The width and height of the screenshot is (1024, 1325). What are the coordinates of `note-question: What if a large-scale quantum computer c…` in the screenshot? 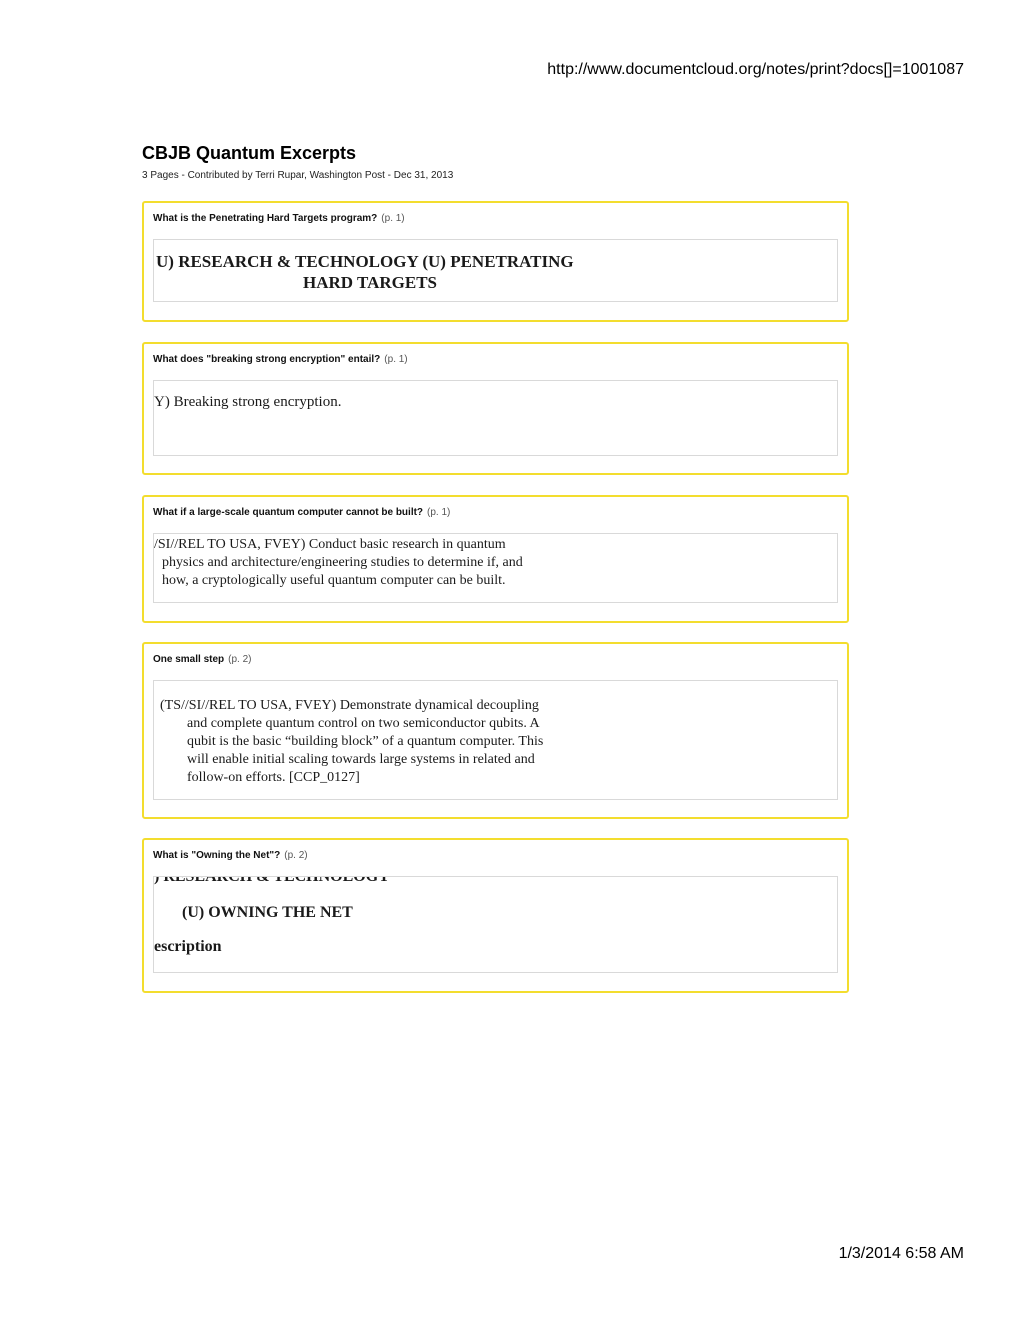 It's located at (288, 512).